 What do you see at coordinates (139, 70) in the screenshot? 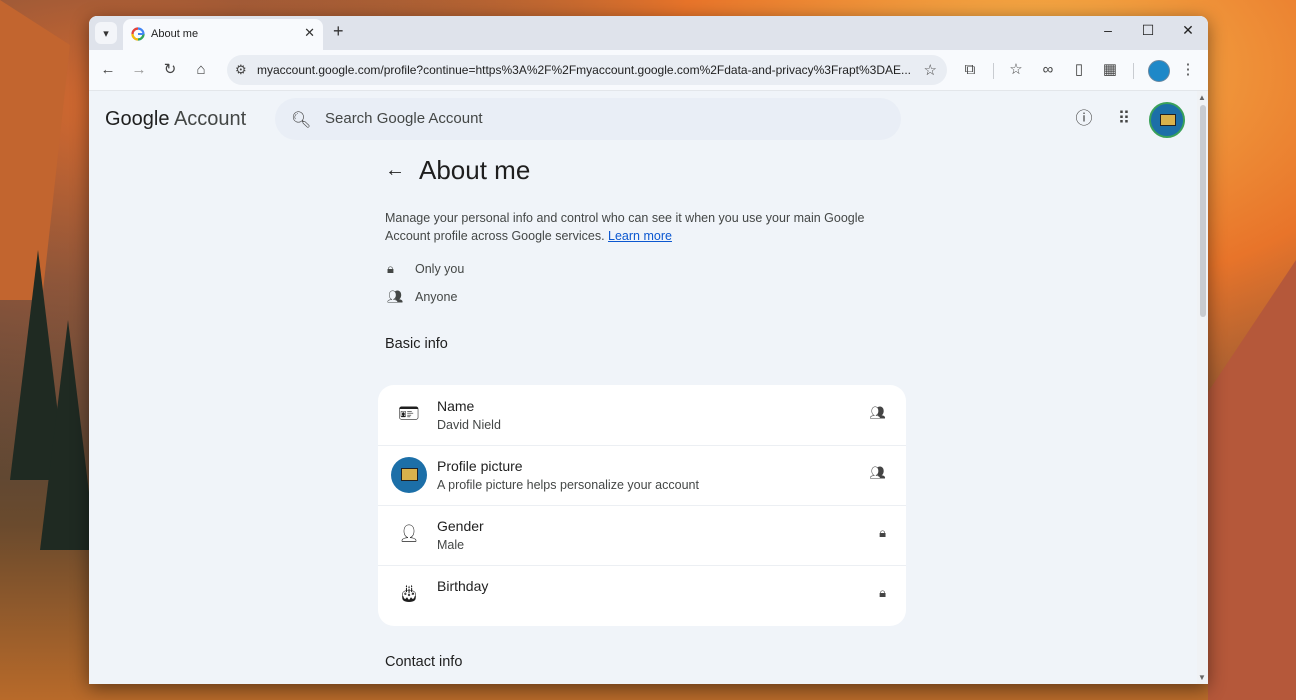
I see `forward-icon: →` at bounding box center [139, 70].